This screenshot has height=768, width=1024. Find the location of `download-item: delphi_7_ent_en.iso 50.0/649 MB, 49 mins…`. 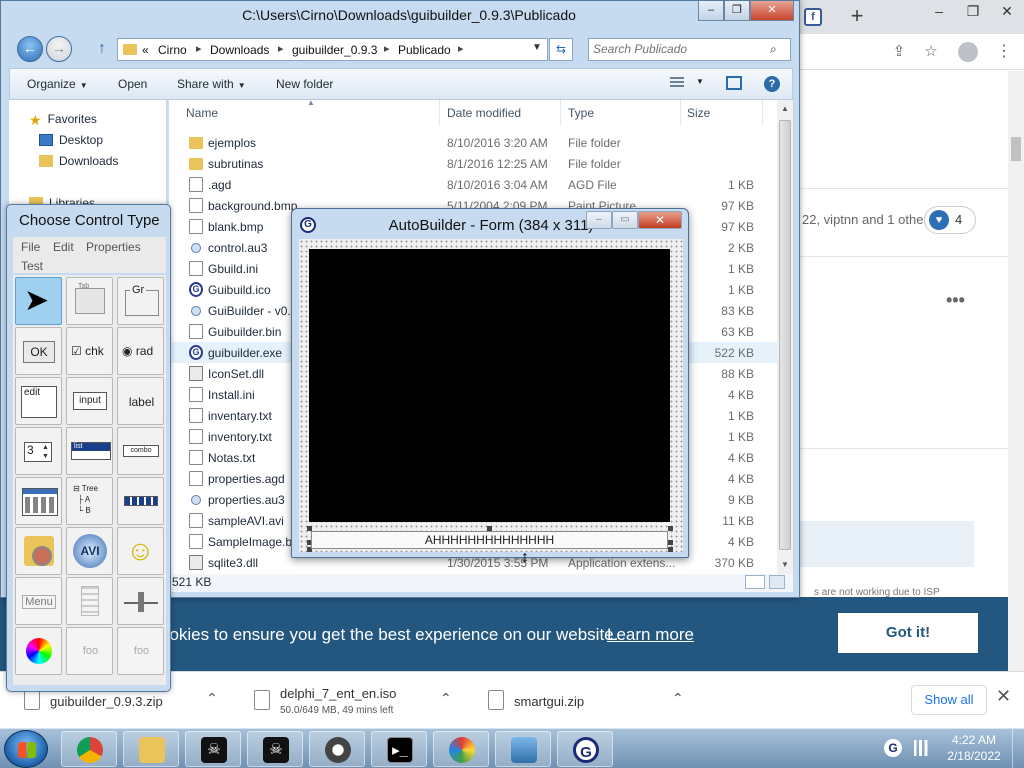

download-item: delphi_7_ent_en.iso 50.0/649 MB, 49 mins… is located at coordinates (354, 700).